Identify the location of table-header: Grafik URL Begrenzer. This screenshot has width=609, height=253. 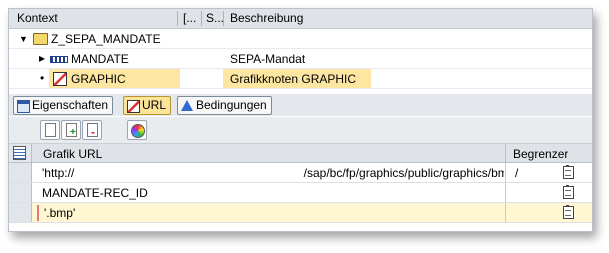
(300, 153).